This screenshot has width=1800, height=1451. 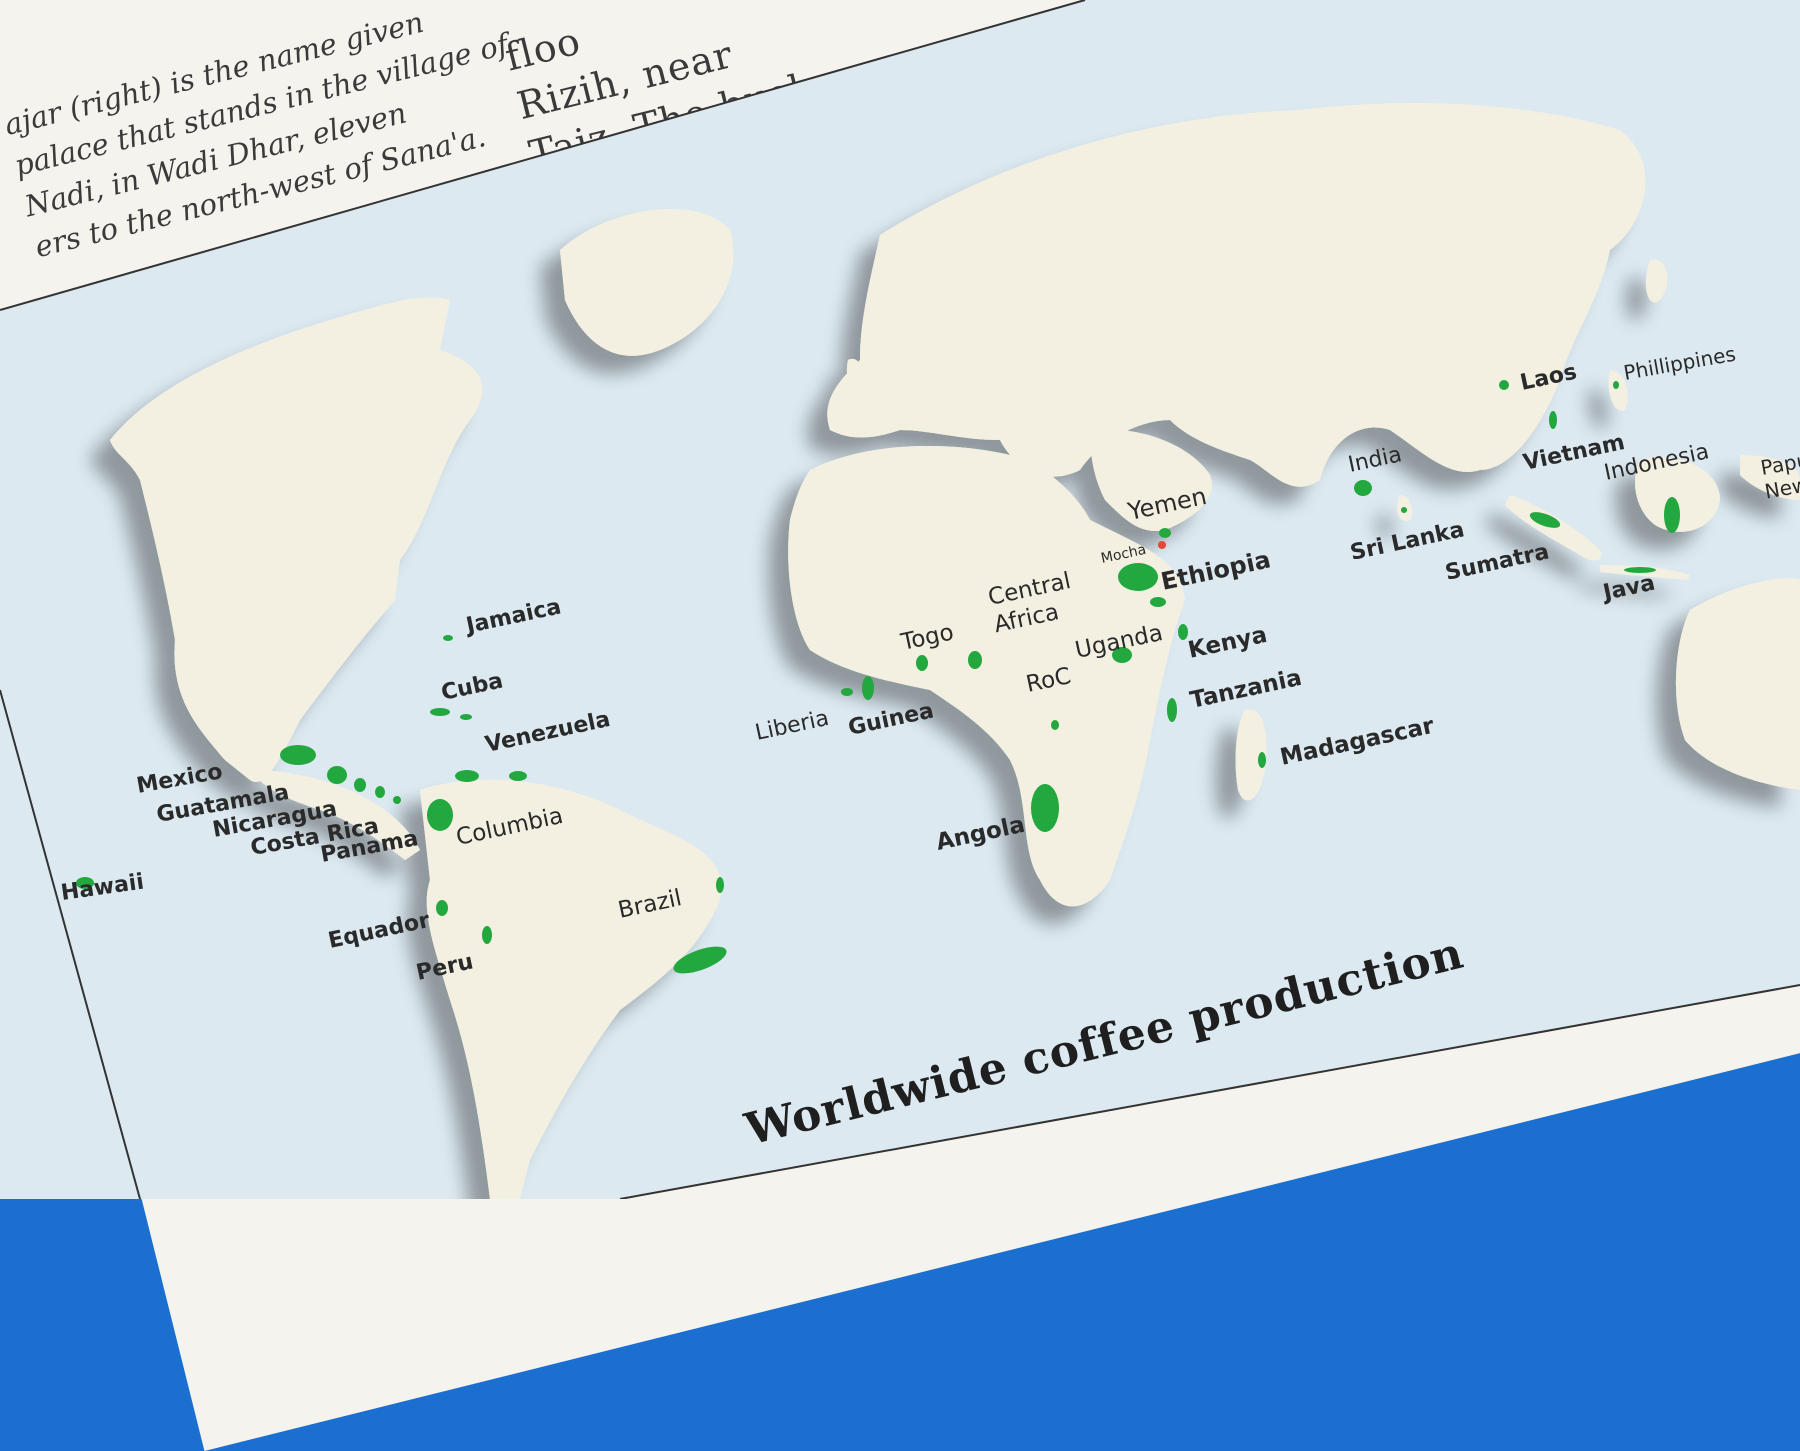 I want to click on laos-zone, so click(x=1504, y=385).